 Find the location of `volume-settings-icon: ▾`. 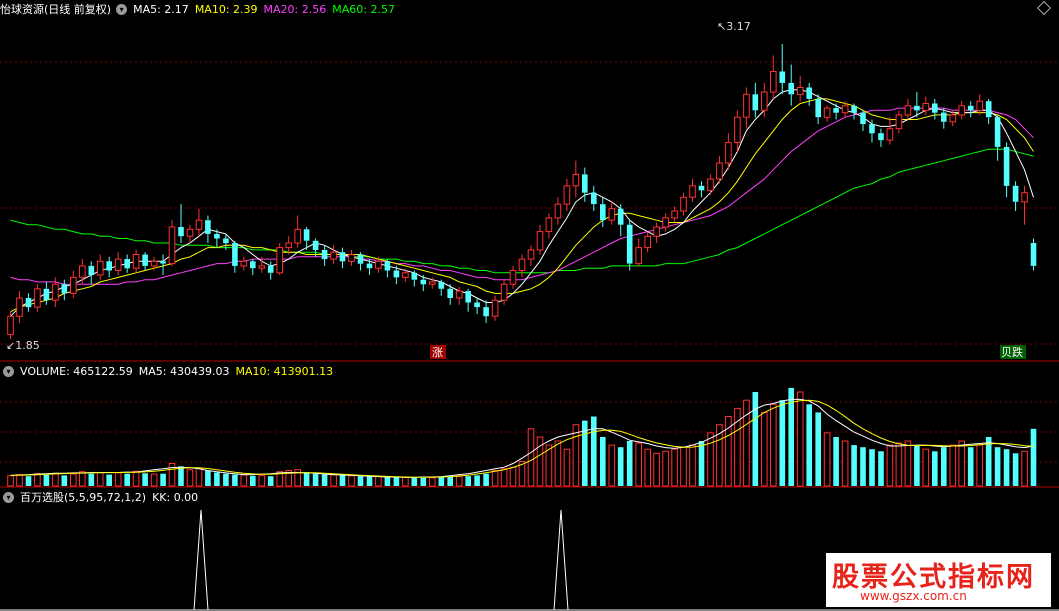

volume-settings-icon: ▾ is located at coordinates (8, 371).